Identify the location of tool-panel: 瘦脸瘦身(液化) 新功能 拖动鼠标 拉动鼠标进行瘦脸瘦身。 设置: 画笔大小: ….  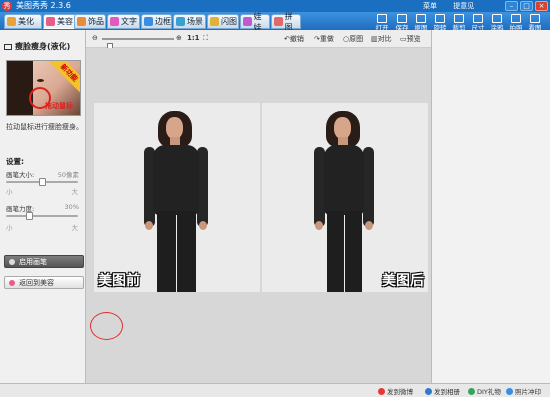
(43, 206).